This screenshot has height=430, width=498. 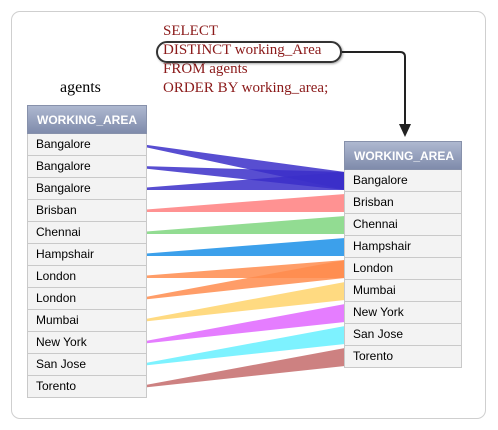 I want to click on distinct-highlight, so click(x=249, y=52).